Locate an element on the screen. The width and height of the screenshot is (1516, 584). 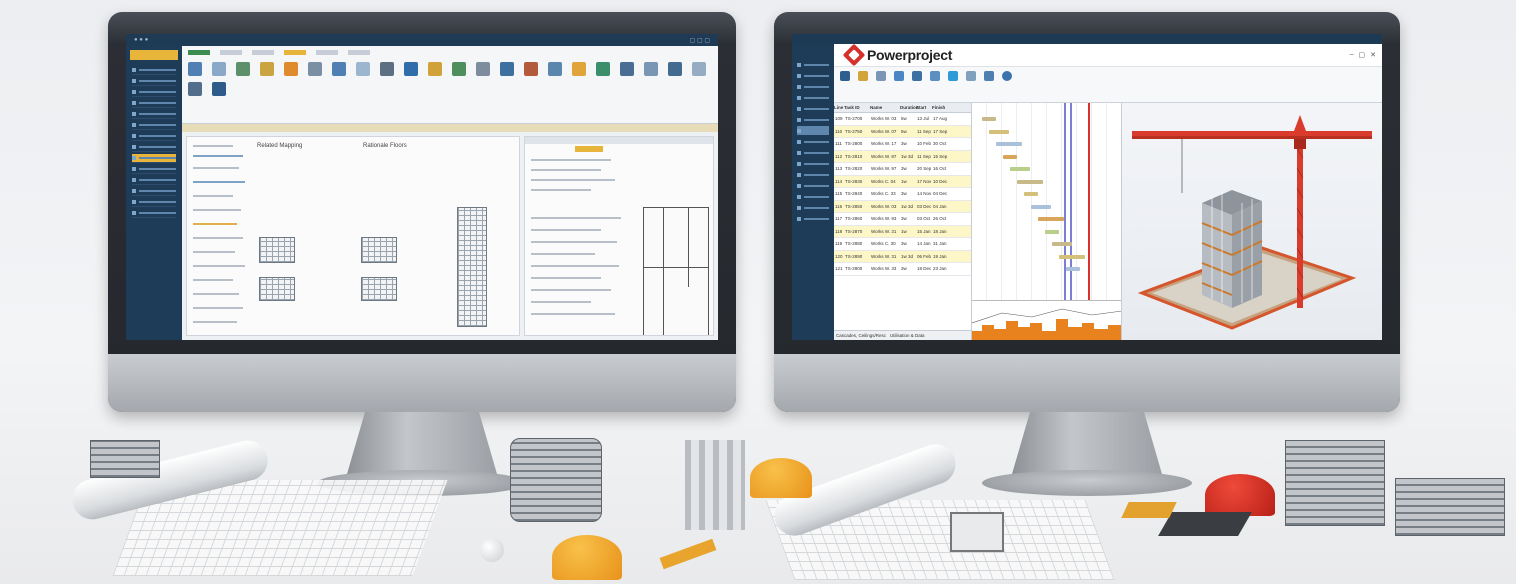
task-row: 118 TS-2870 Works W. 31 1w 15 Jan 18 Jan is located at coordinates (902, 231).